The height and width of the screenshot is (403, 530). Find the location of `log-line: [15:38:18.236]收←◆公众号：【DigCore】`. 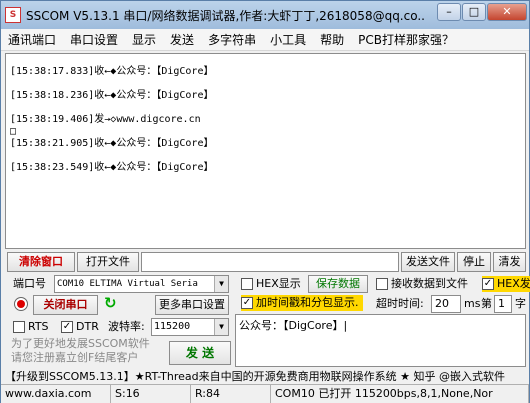

log-line: [15:38:18.236]收←◆公众号：【DigCore】 is located at coordinates (112, 95).